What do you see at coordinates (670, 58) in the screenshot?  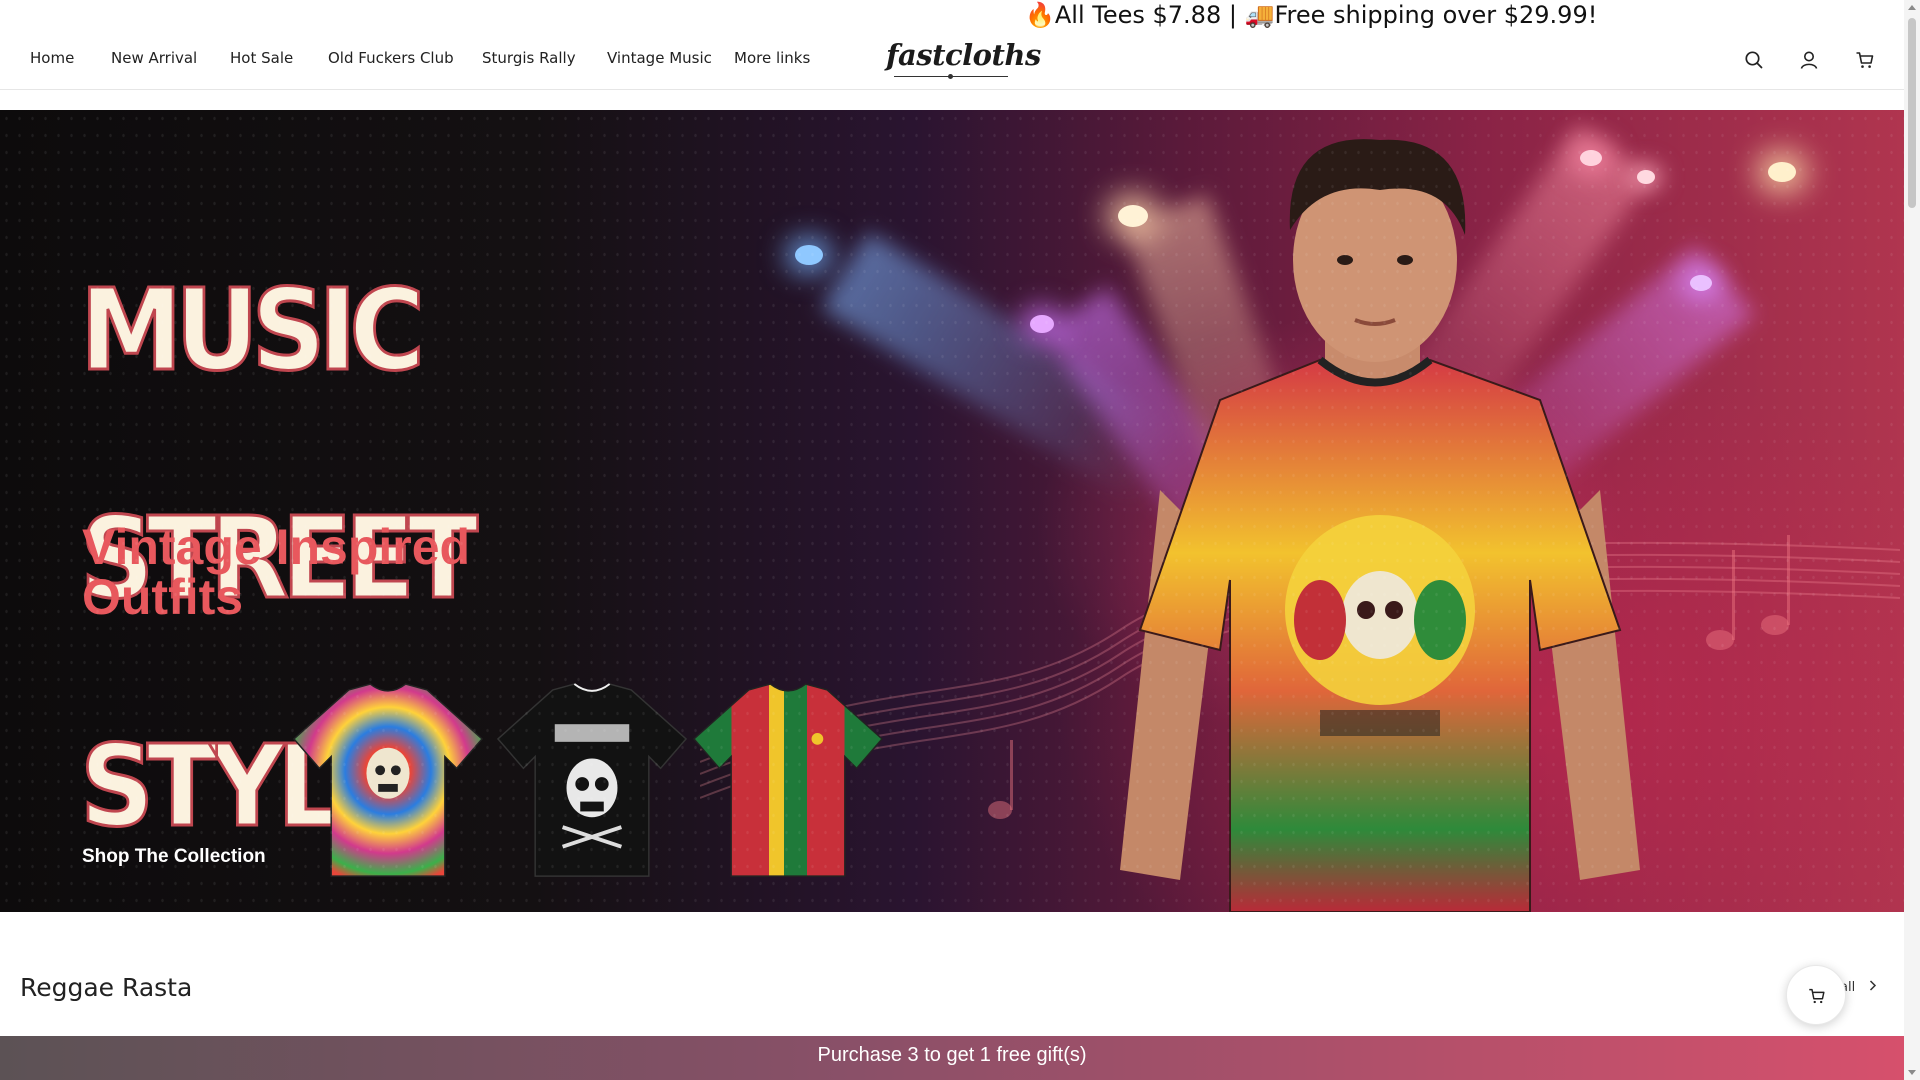 I see `nav-vintage-music: Vintage Music` at bounding box center [670, 58].